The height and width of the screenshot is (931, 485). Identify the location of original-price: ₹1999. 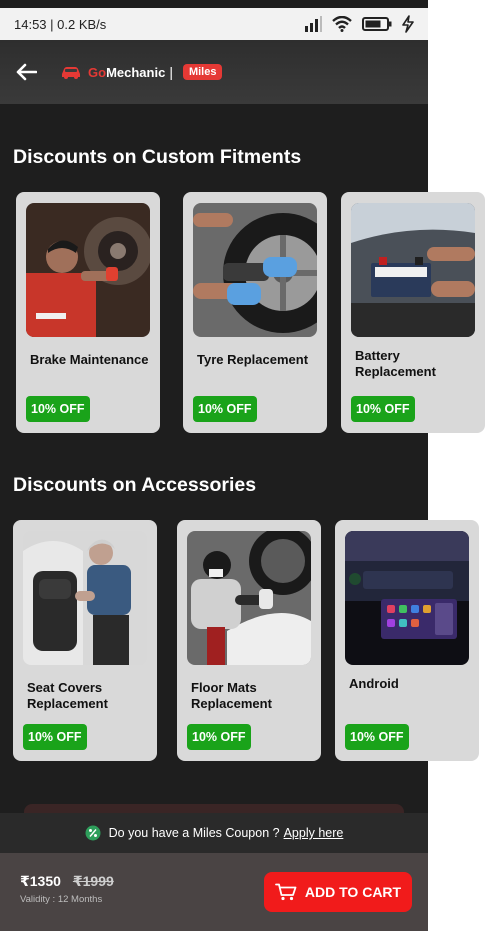
(93, 881).